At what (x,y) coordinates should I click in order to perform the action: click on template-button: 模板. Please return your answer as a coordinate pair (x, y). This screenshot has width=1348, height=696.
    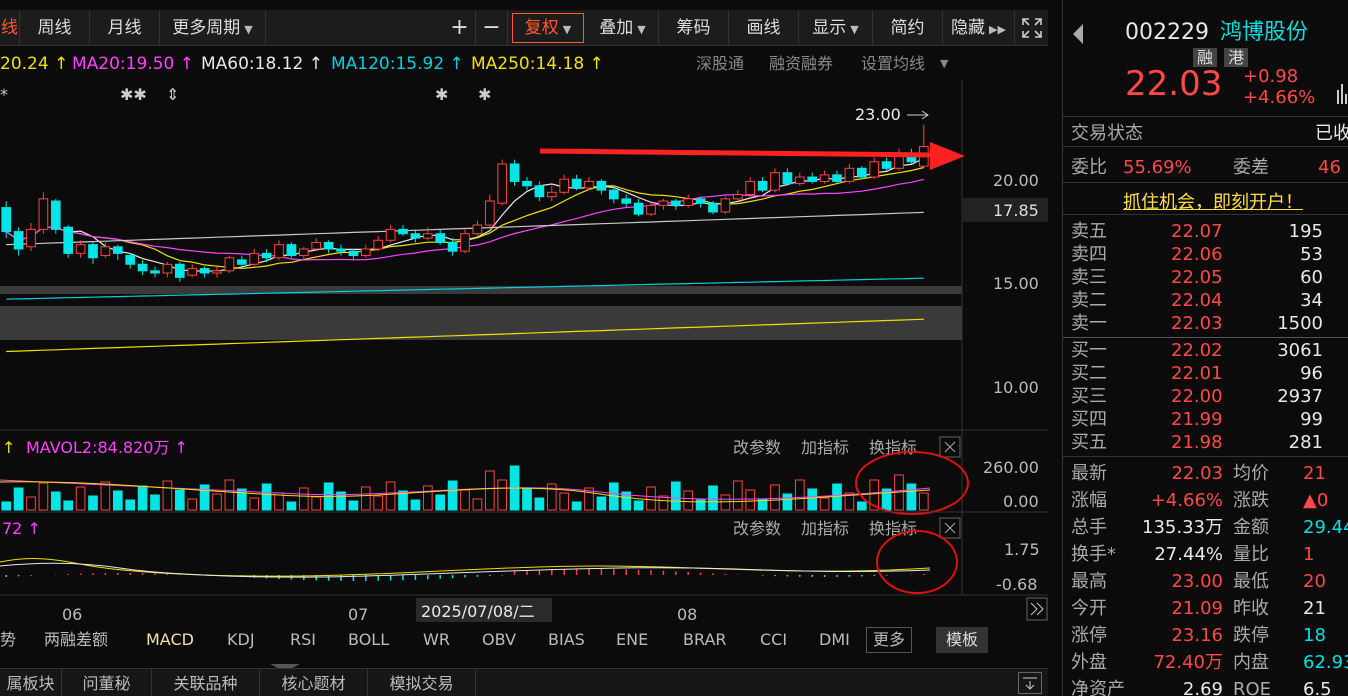
    Looking at the image, I should click on (962, 640).